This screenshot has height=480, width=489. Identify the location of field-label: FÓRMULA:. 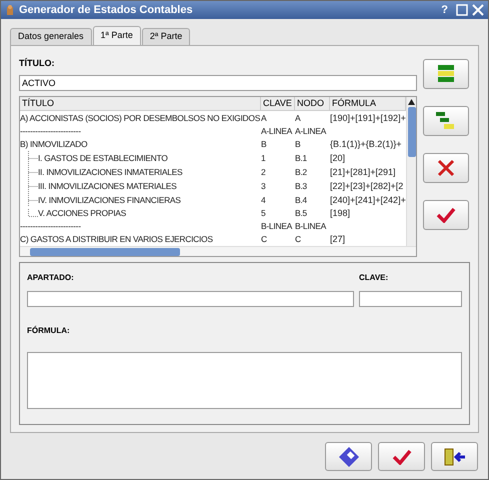
(49, 331).